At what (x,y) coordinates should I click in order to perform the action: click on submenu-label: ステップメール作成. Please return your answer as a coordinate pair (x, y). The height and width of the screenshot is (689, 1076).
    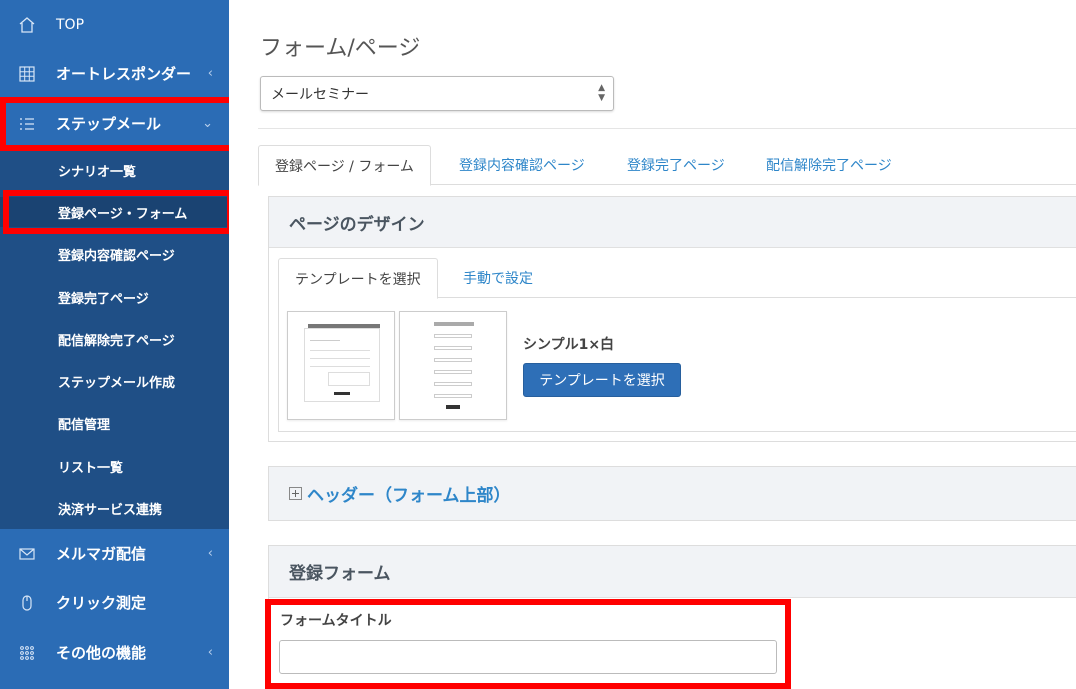
    Looking at the image, I should click on (117, 383).